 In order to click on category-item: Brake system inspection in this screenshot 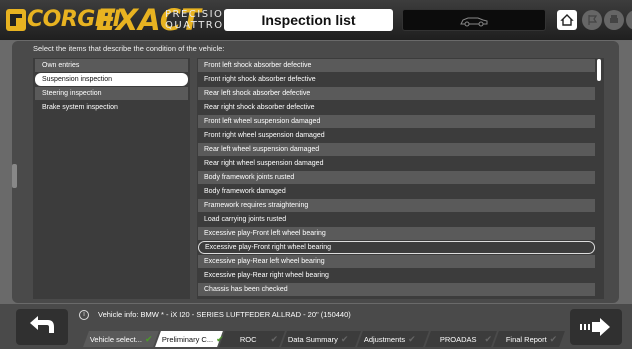, I will do `click(111, 107)`.